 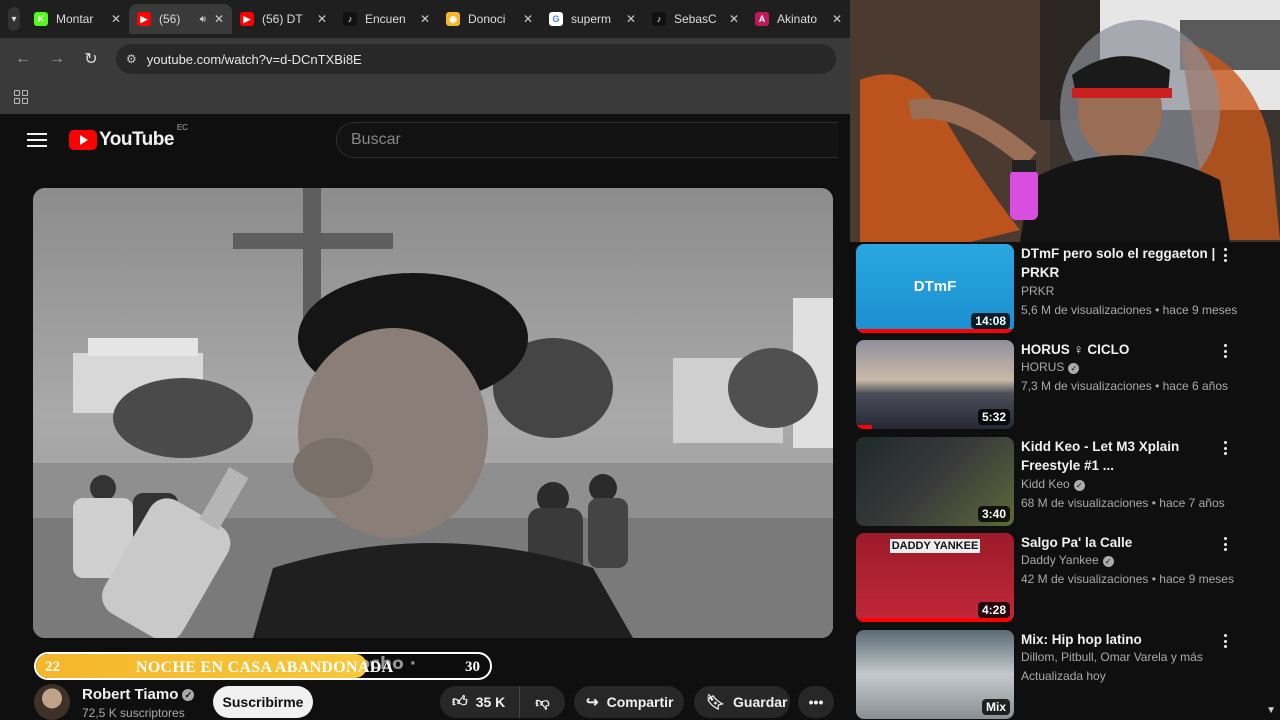 I want to click on subscribe-button: Suscribirme, so click(x=263, y=702).